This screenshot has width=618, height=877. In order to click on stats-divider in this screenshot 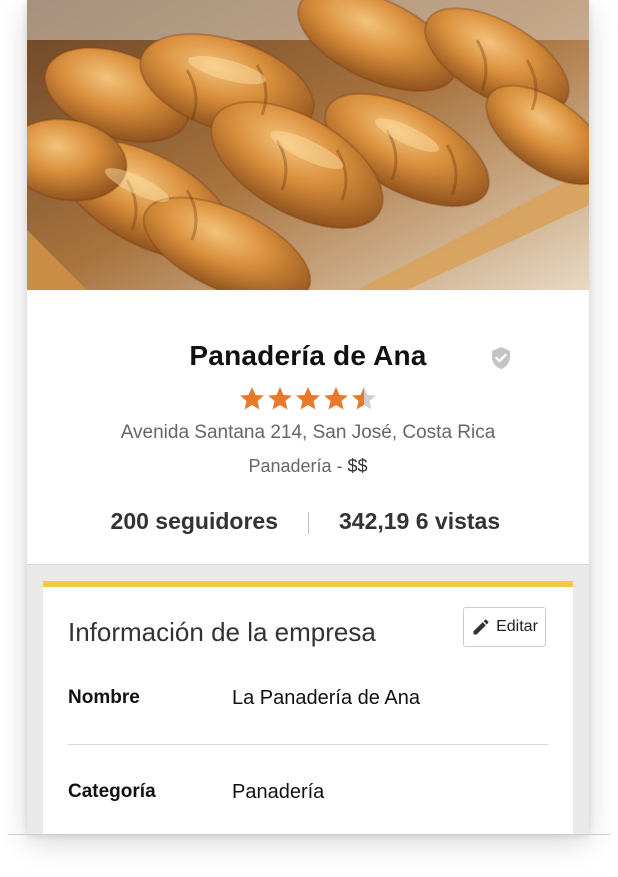, I will do `click(308, 523)`.